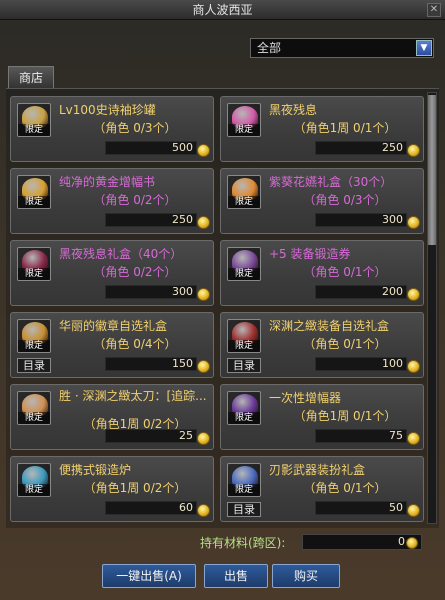 The width and height of the screenshot is (445, 600). What do you see at coordinates (310, 254) in the screenshot?
I see `item-name: +5 装备锻造券` at bounding box center [310, 254].